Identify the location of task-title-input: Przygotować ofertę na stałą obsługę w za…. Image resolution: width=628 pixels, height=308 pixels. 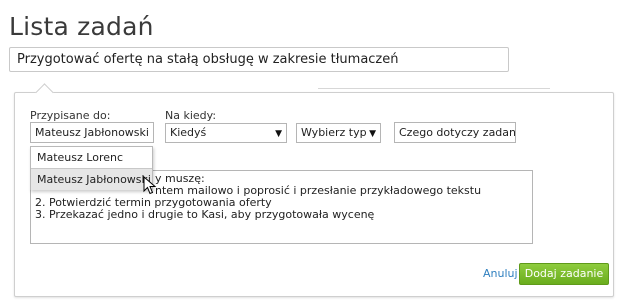
(259, 59).